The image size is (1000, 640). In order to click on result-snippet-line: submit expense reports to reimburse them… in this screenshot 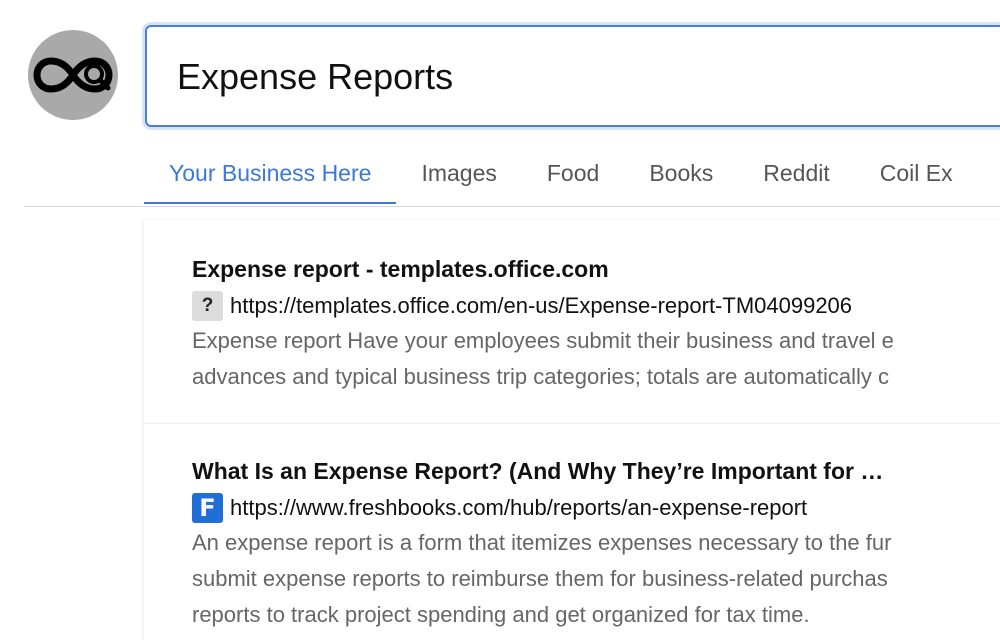, I will do `click(540, 578)`.